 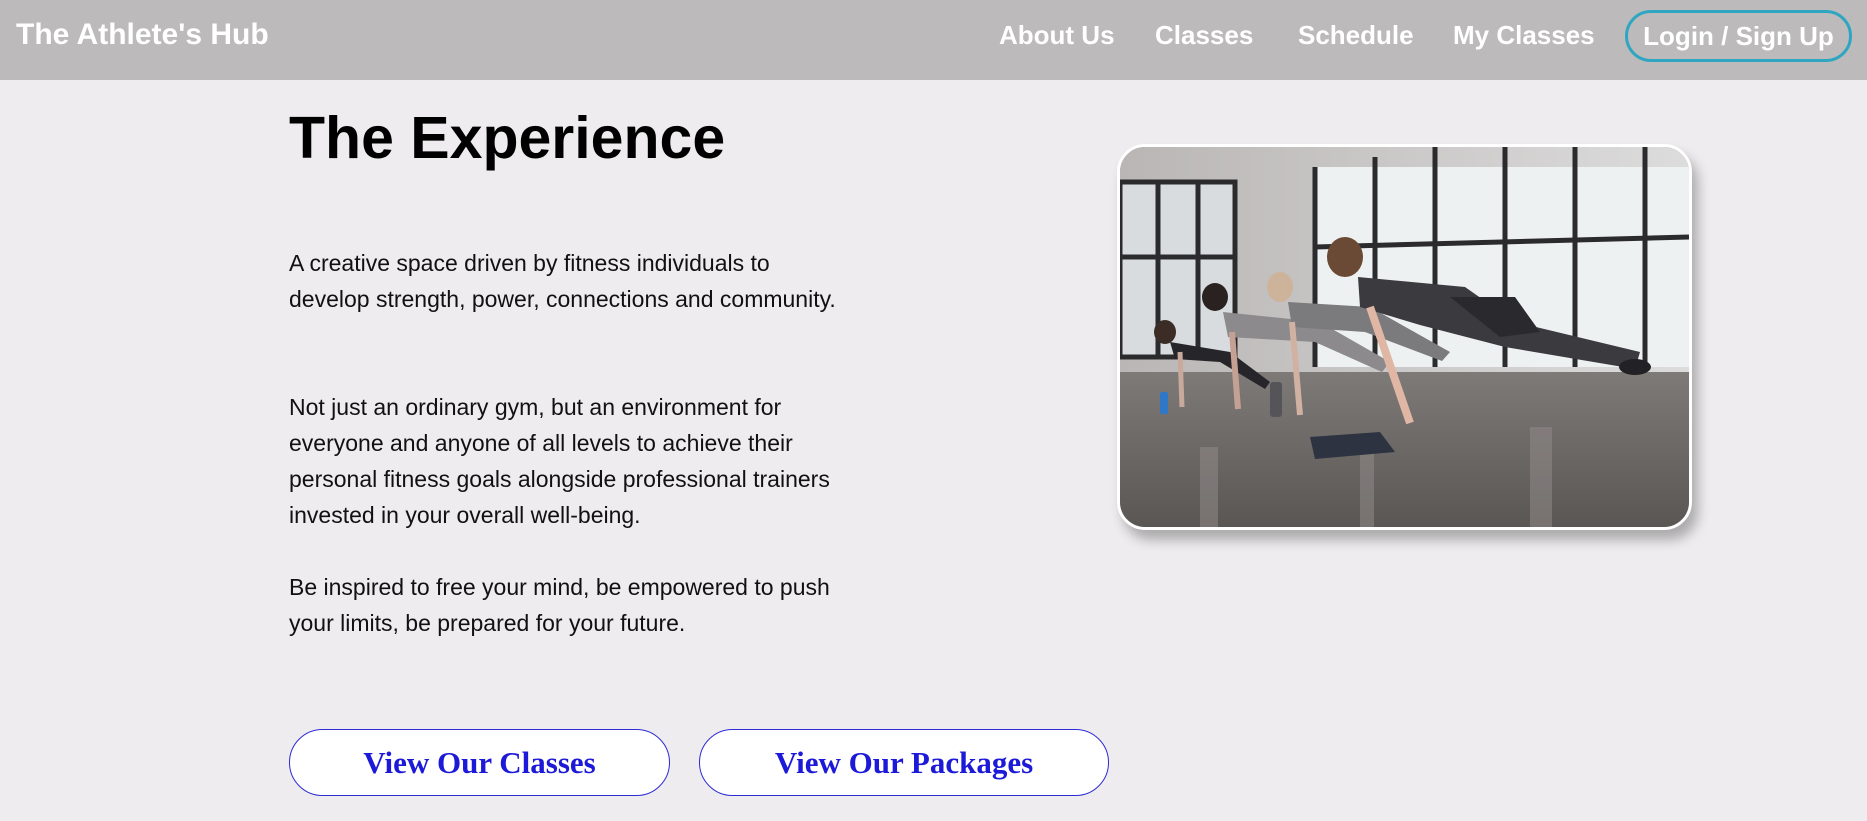 What do you see at coordinates (142, 35) in the screenshot?
I see `brand-logo: The Athlete's Hub` at bounding box center [142, 35].